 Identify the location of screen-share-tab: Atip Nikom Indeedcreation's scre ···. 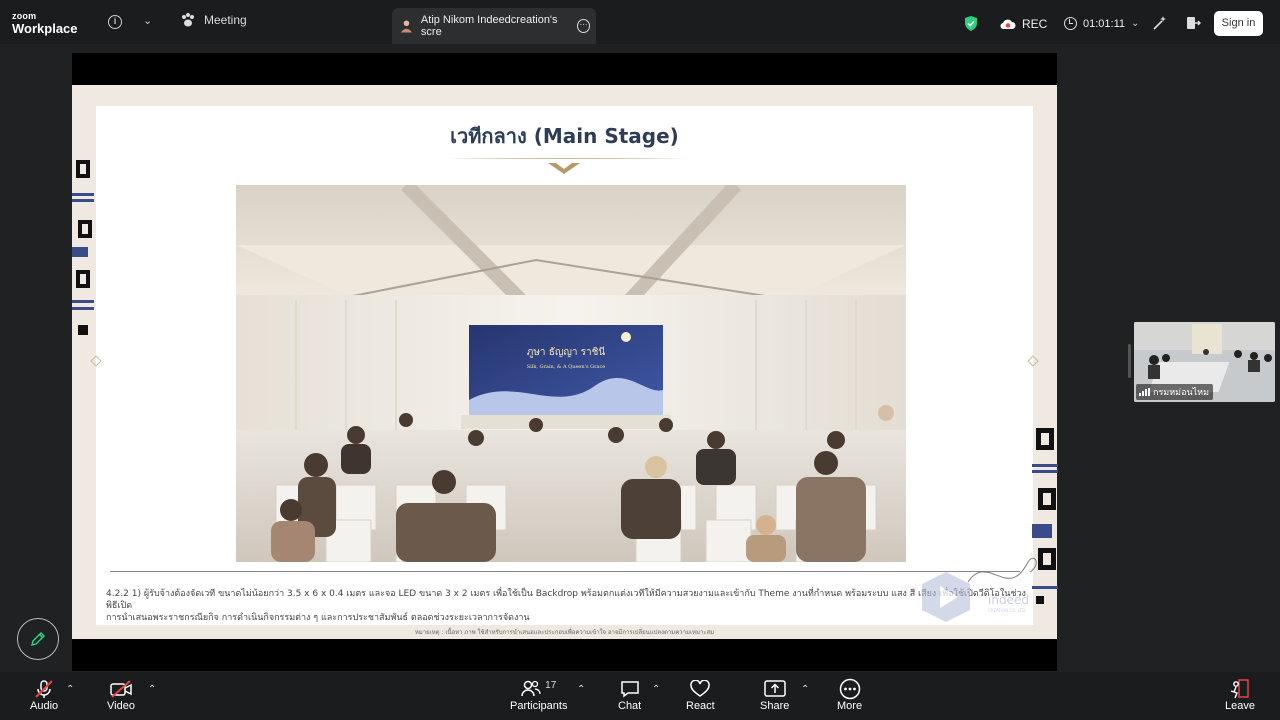
(494, 26).